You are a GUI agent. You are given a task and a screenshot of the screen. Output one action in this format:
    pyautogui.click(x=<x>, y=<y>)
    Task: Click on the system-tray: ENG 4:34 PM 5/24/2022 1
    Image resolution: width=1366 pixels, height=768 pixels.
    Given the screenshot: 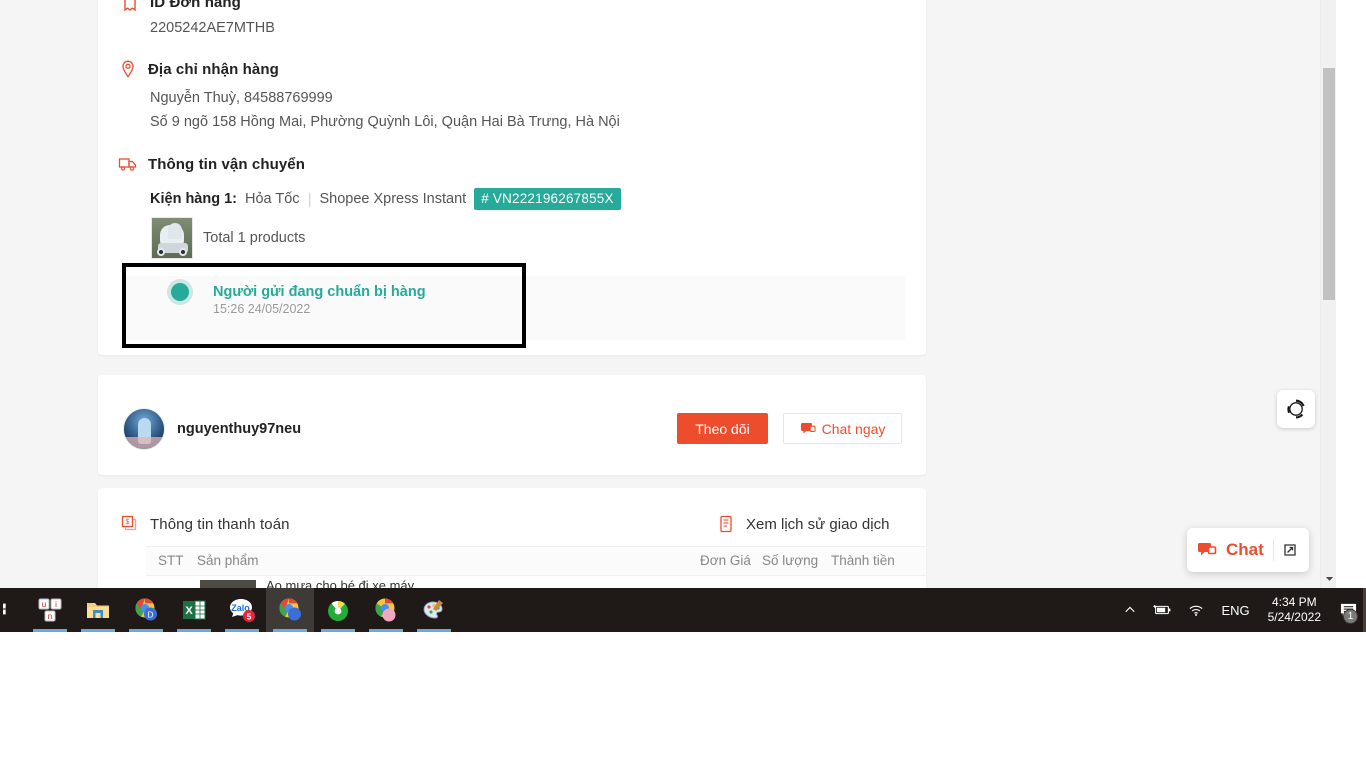 What is the action you would take?
    pyautogui.click(x=1241, y=610)
    